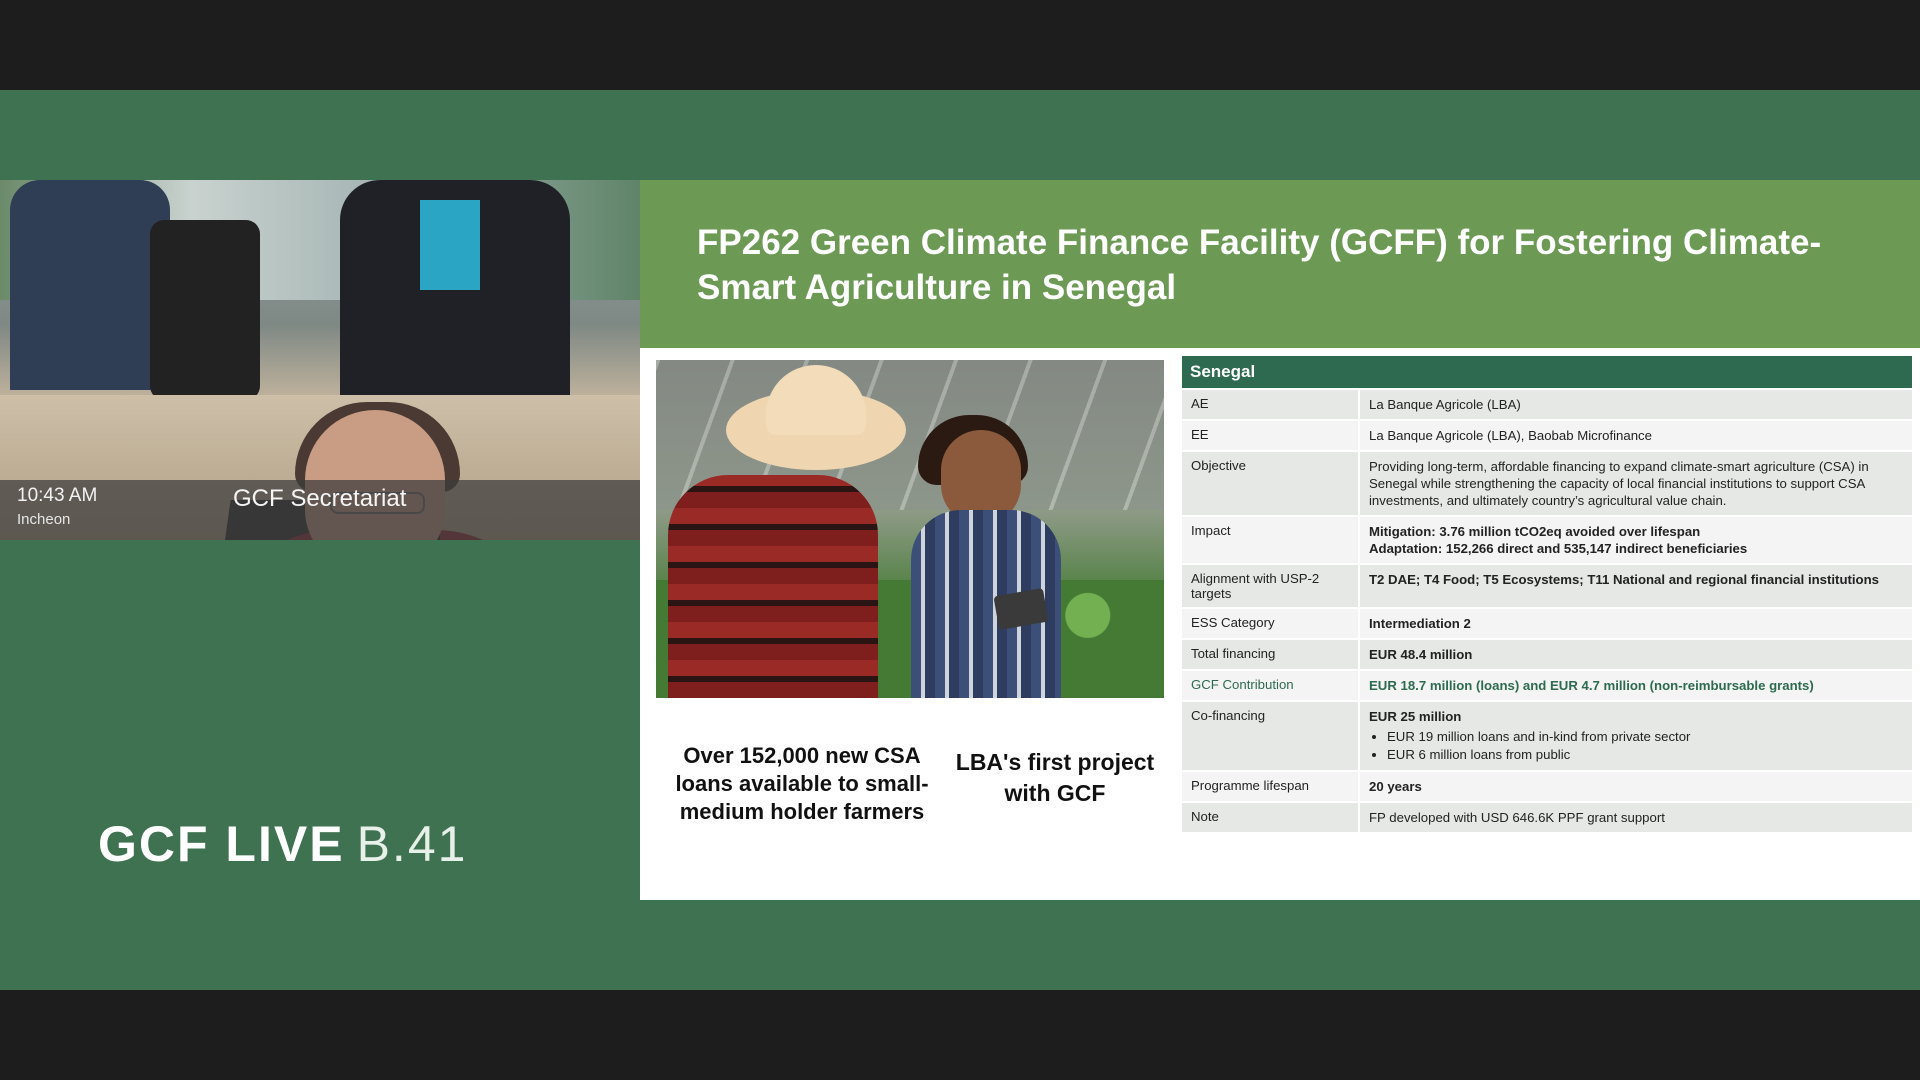  What do you see at coordinates (412, 844) in the screenshot?
I see `board-meeting-label: B.41` at bounding box center [412, 844].